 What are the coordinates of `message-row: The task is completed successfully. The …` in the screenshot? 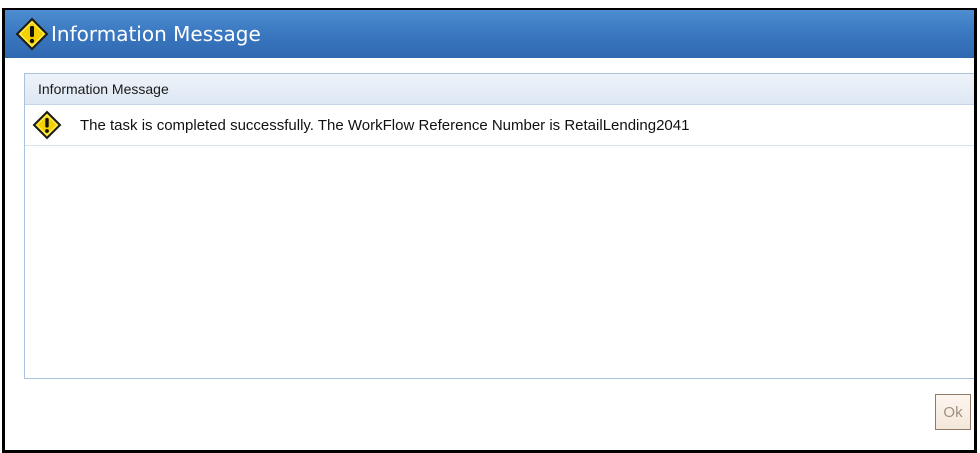 It's located at (499, 125).